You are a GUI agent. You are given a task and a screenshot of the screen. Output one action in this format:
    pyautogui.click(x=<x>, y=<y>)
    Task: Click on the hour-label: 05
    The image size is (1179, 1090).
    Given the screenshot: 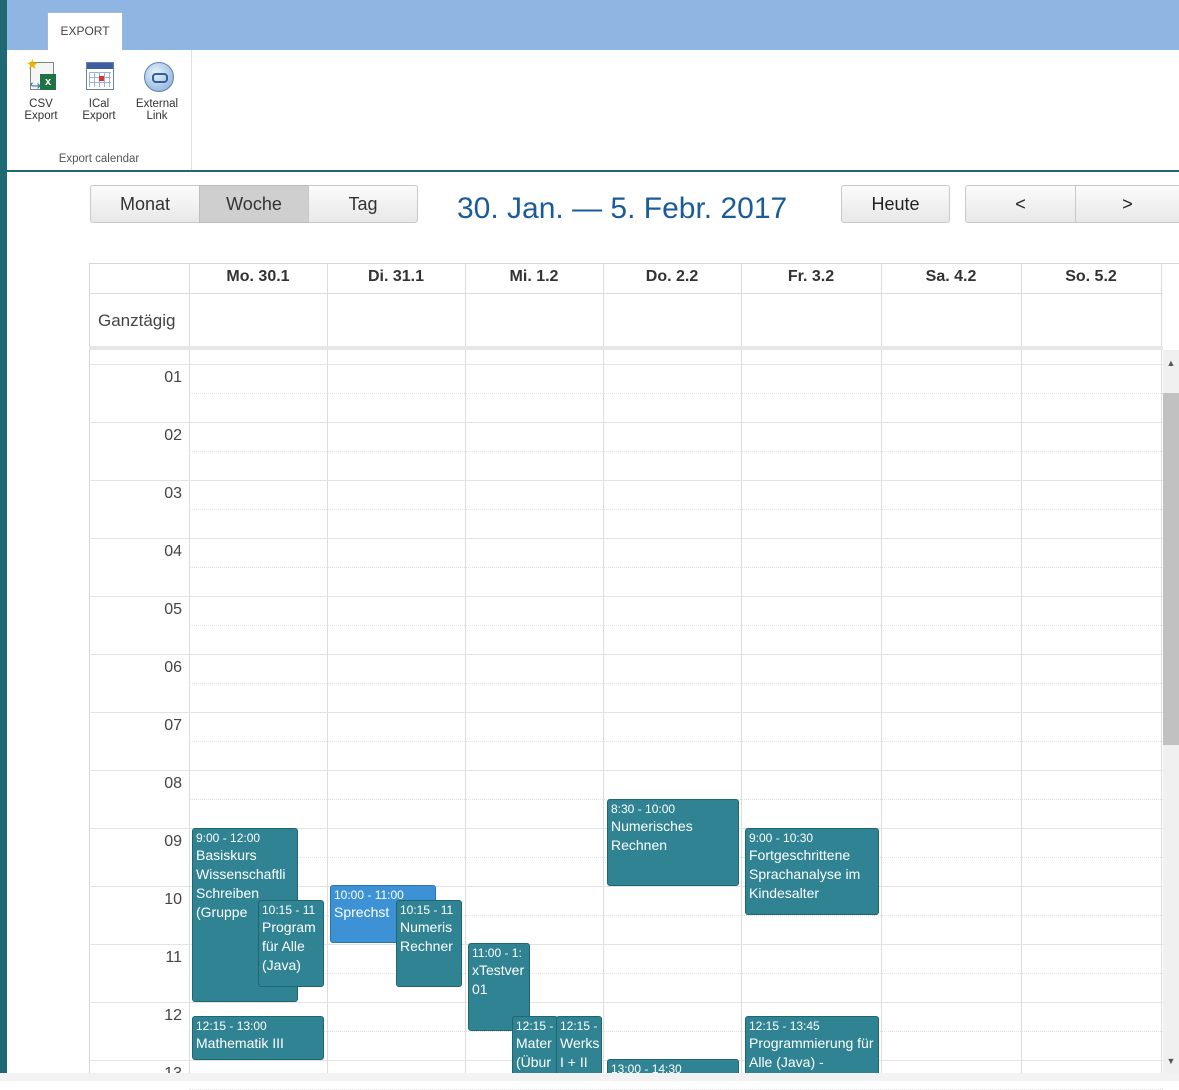 What is the action you would take?
    pyautogui.click(x=173, y=609)
    